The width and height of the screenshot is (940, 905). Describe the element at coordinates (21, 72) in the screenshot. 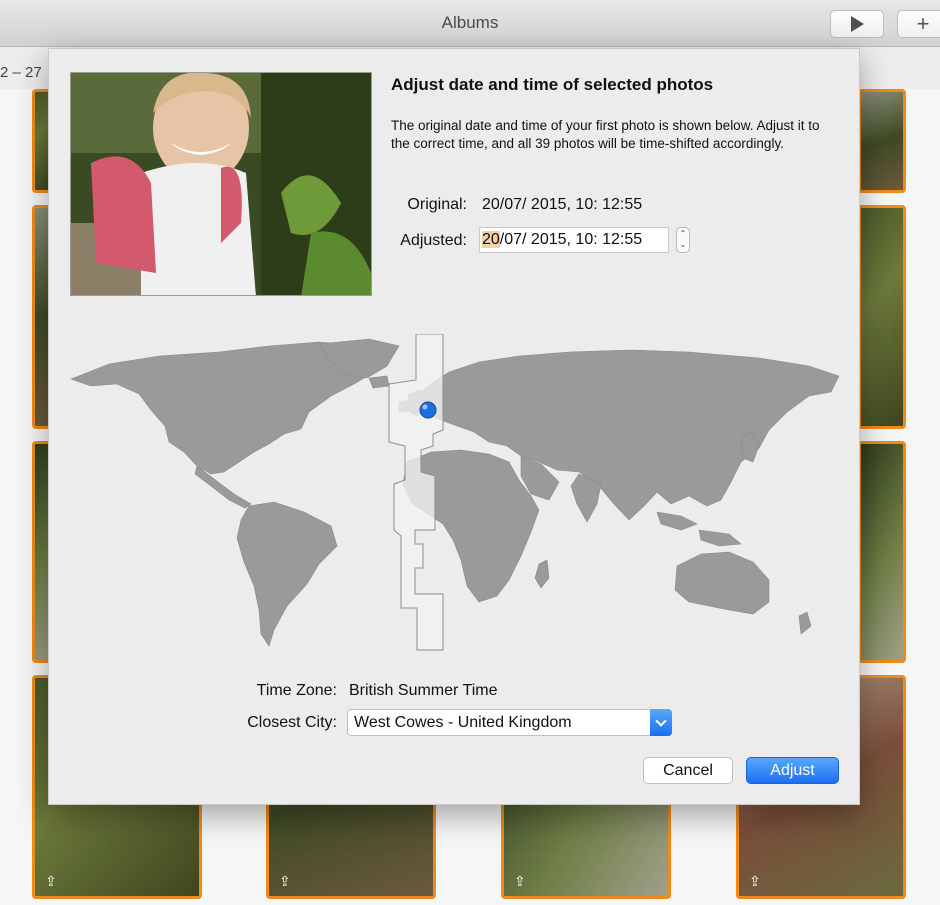

I see `date-range-label: 2 – 27` at that location.